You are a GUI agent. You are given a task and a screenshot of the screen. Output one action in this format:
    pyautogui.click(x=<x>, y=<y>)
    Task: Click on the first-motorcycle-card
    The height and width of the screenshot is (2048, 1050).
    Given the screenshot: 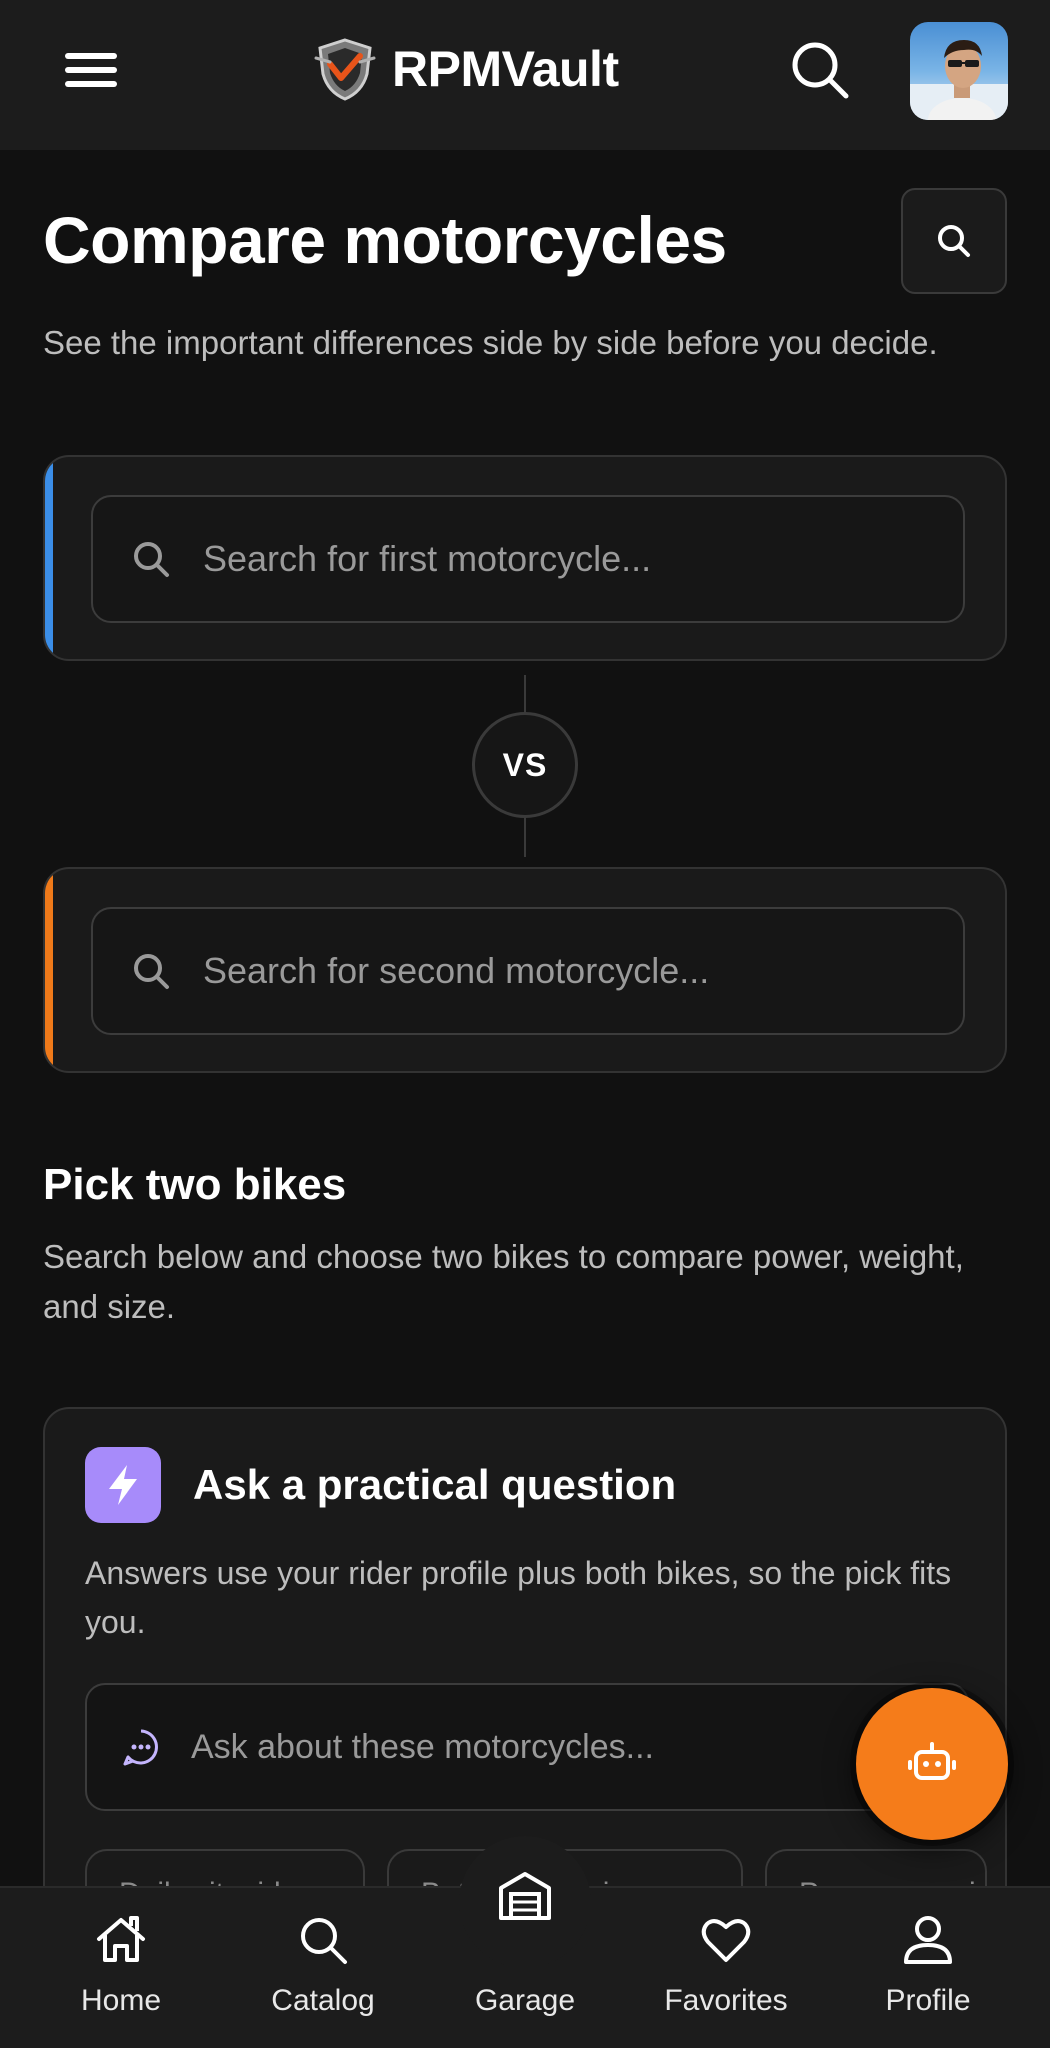 What is the action you would take?
    pyautogui.click(x=525, y=558)
    